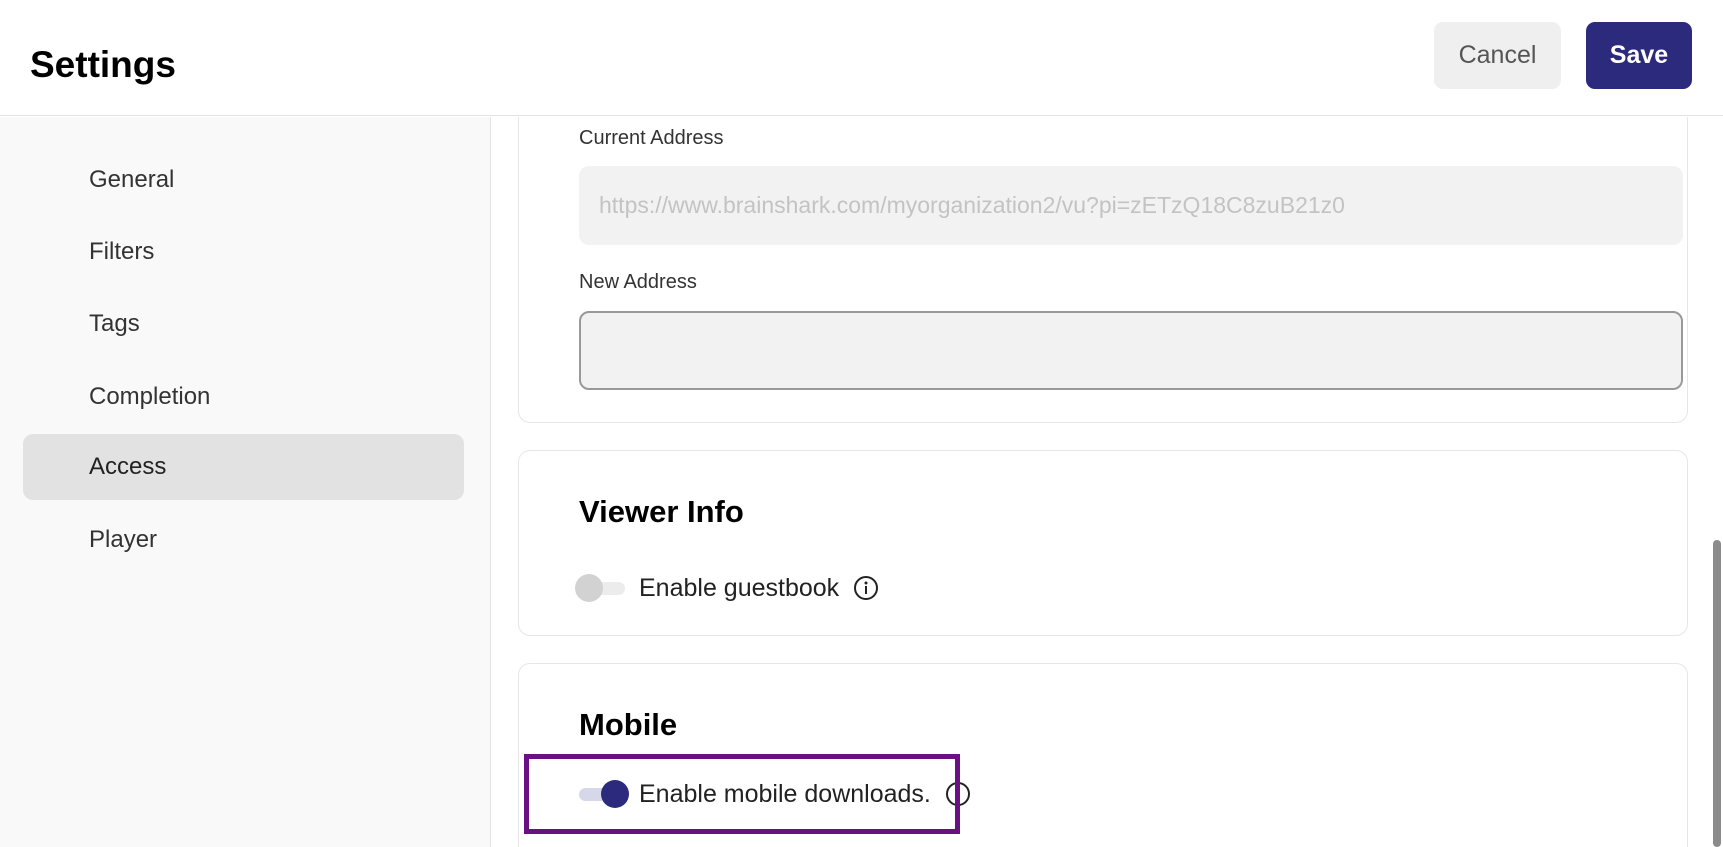 Image resolution: width=1723 pixels, height=847 pixels. What do you see at coordinates (739, 587) in the screenshot?
I see `guestbook-label: Enable guestbook` at bounding box center [739, 587].